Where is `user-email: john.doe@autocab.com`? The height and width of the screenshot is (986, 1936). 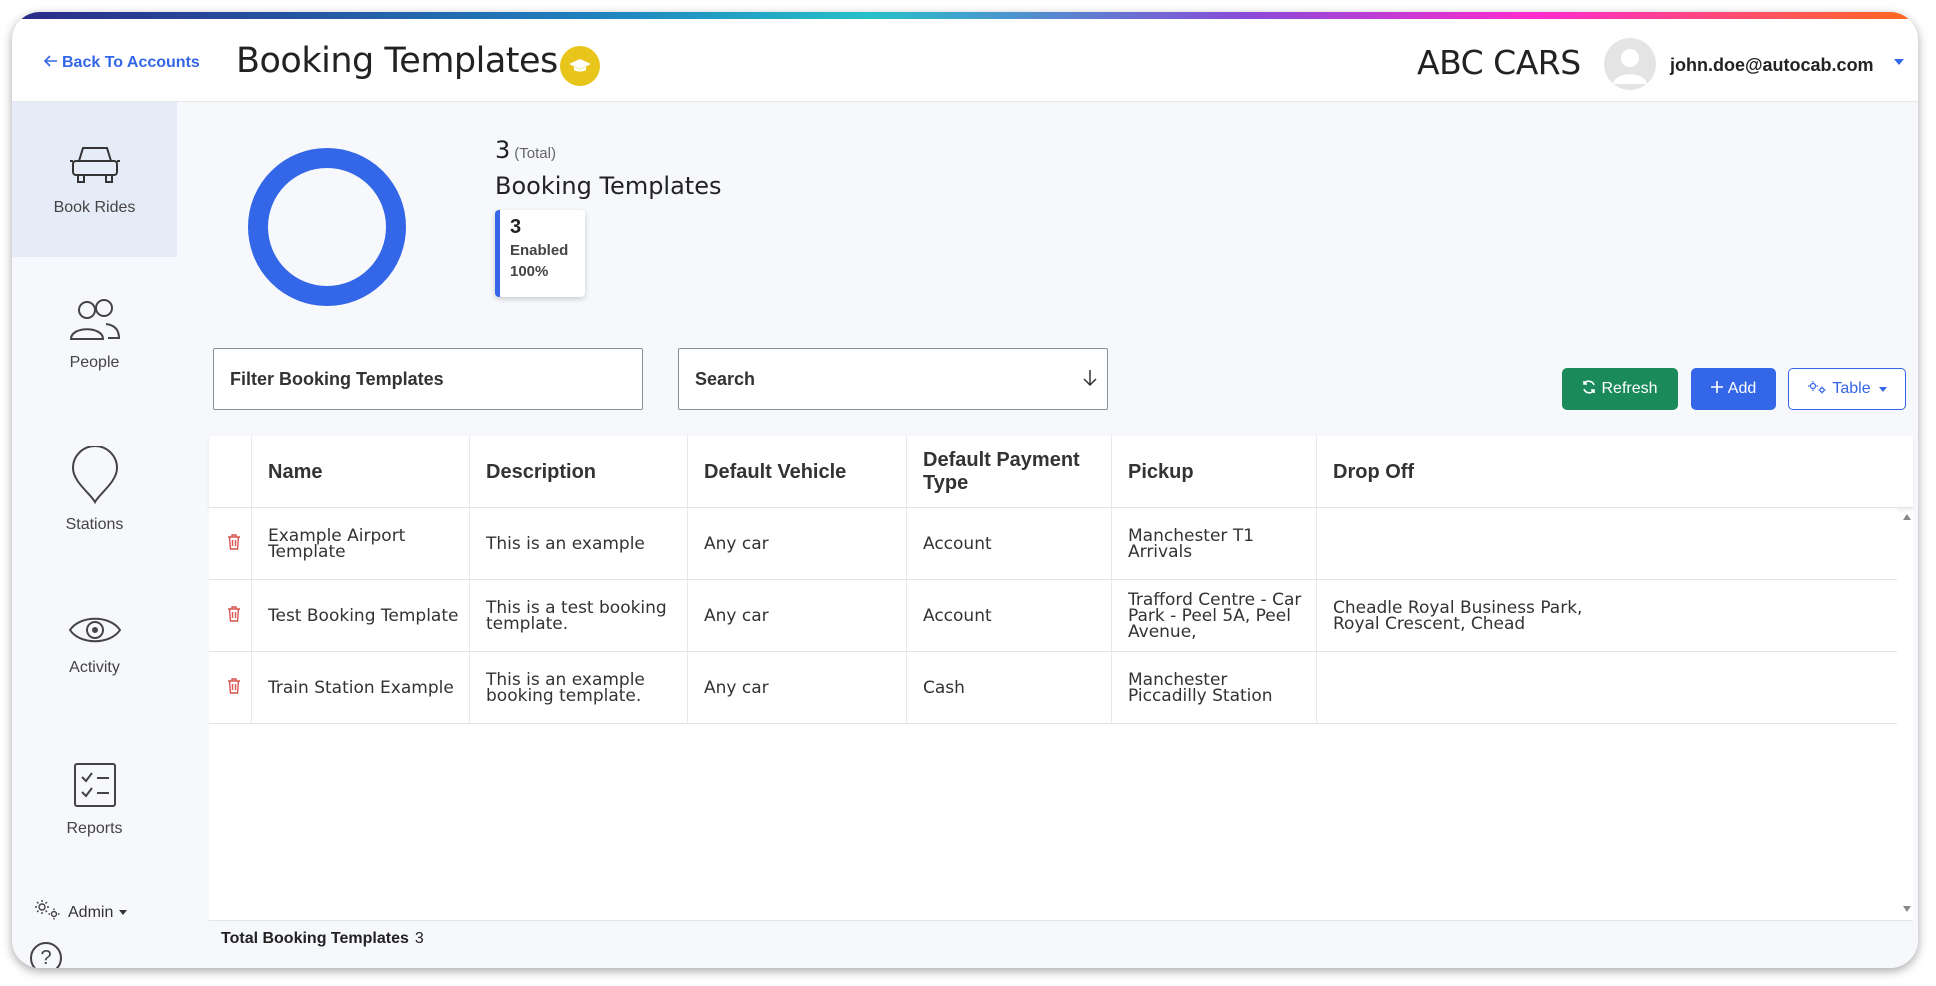 user-email: john.doe@autocab.com is located at coordinates (1772, 65).